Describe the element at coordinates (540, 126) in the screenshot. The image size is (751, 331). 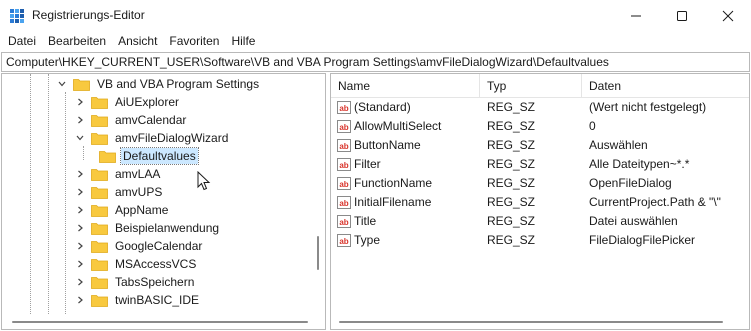
I see `value-row: ab AllowMultiSelect REG_SZ 0` at that location.